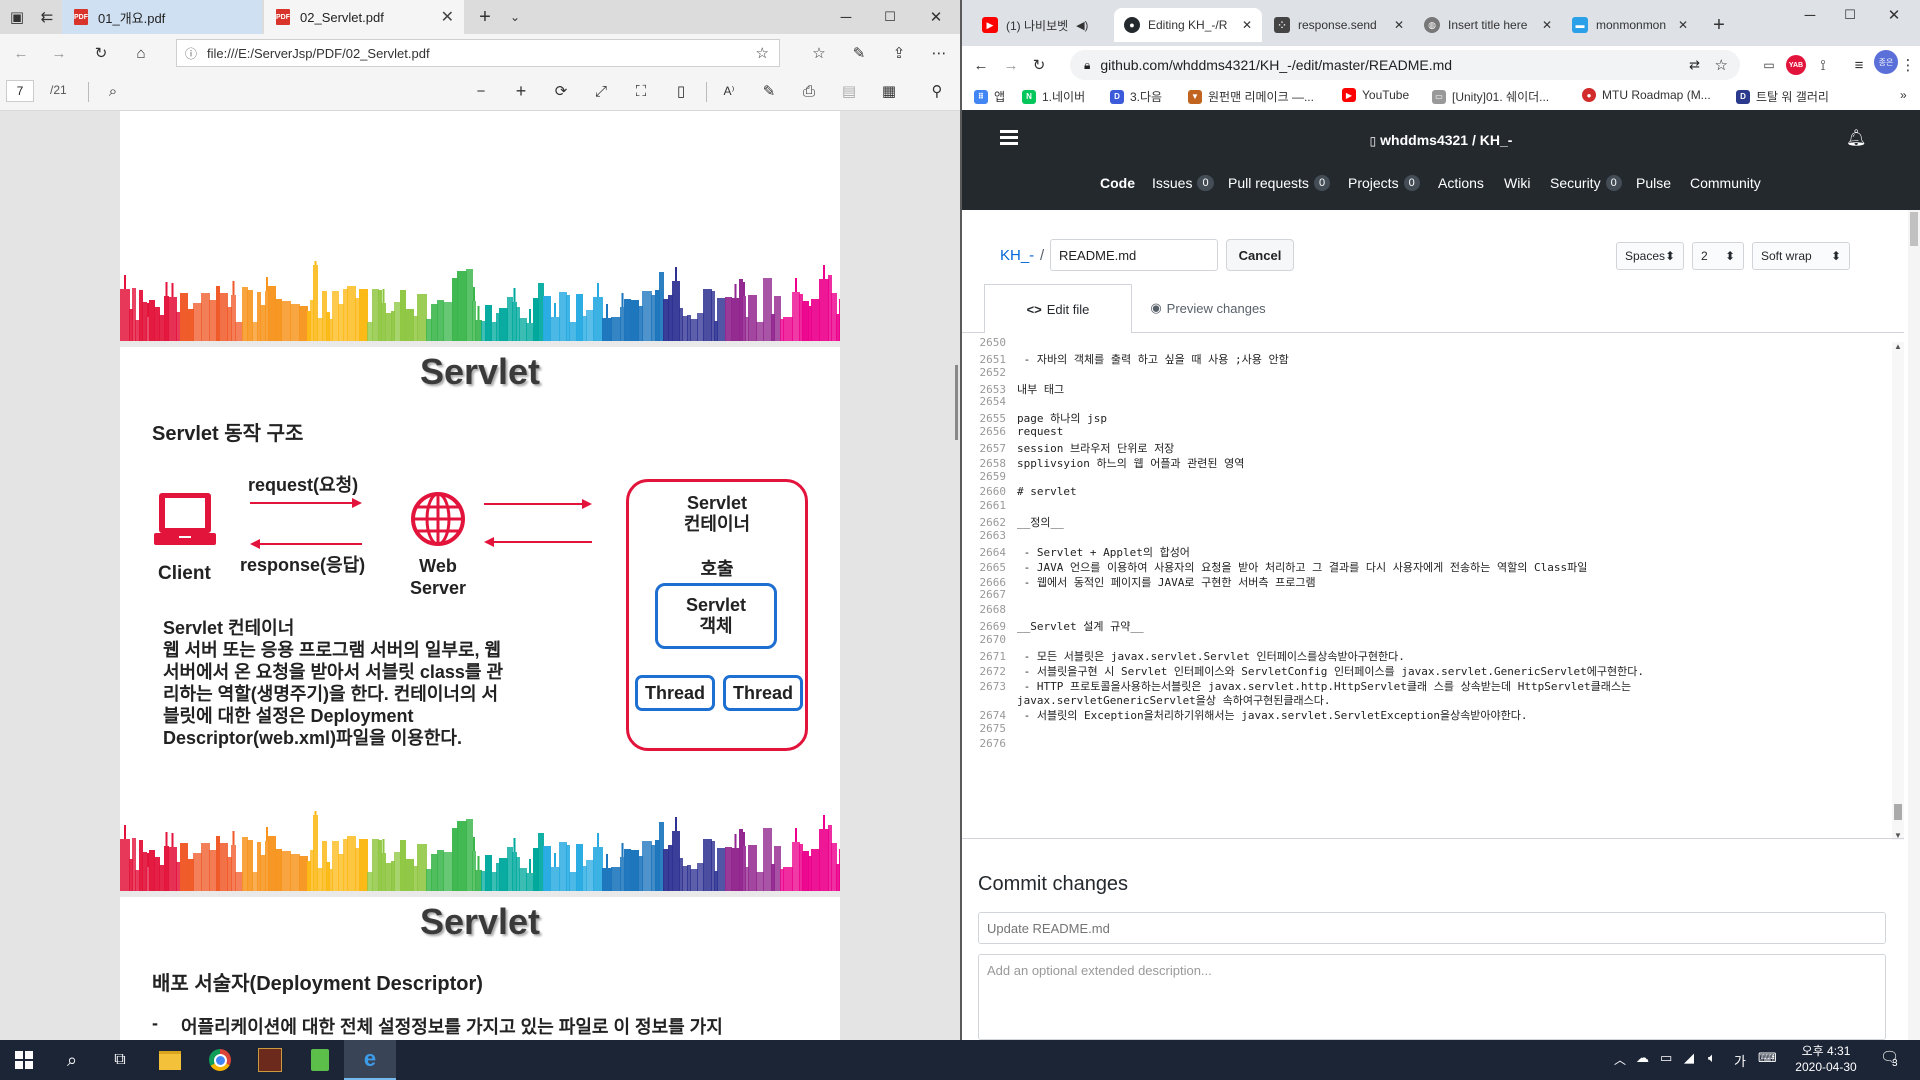 The height and width of the screenshot is (1080, 1920). Describe the element at coordinates (937, 91) in the screenshot. I see `pin-toolbar-icon: ⚲` at that location.